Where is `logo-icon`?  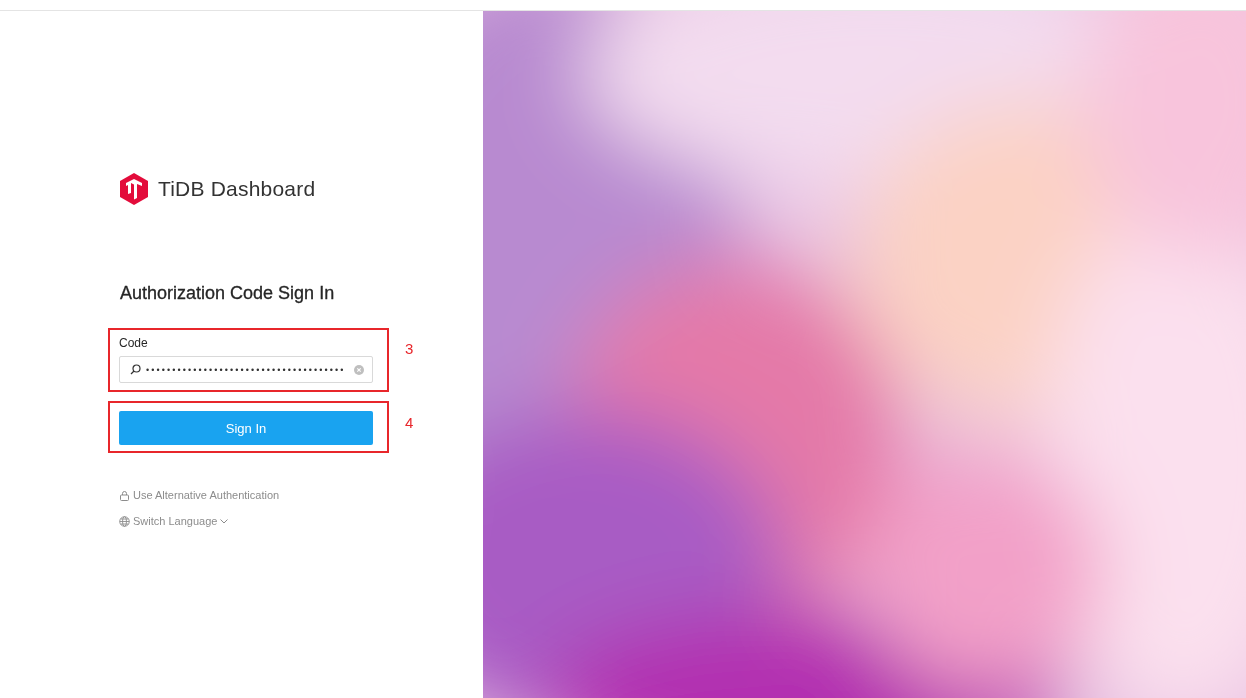 logo-icon is located at coordinates (134, 189).